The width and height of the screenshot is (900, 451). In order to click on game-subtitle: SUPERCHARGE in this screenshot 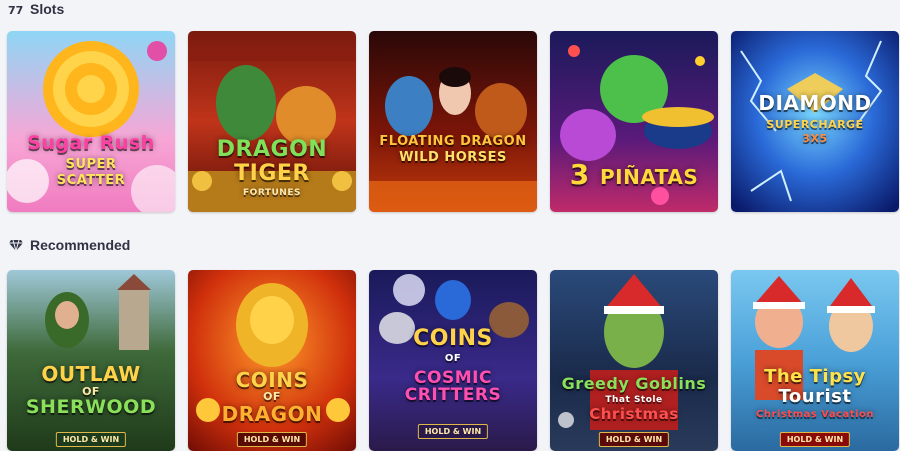, I will do `click(815, 124)`.